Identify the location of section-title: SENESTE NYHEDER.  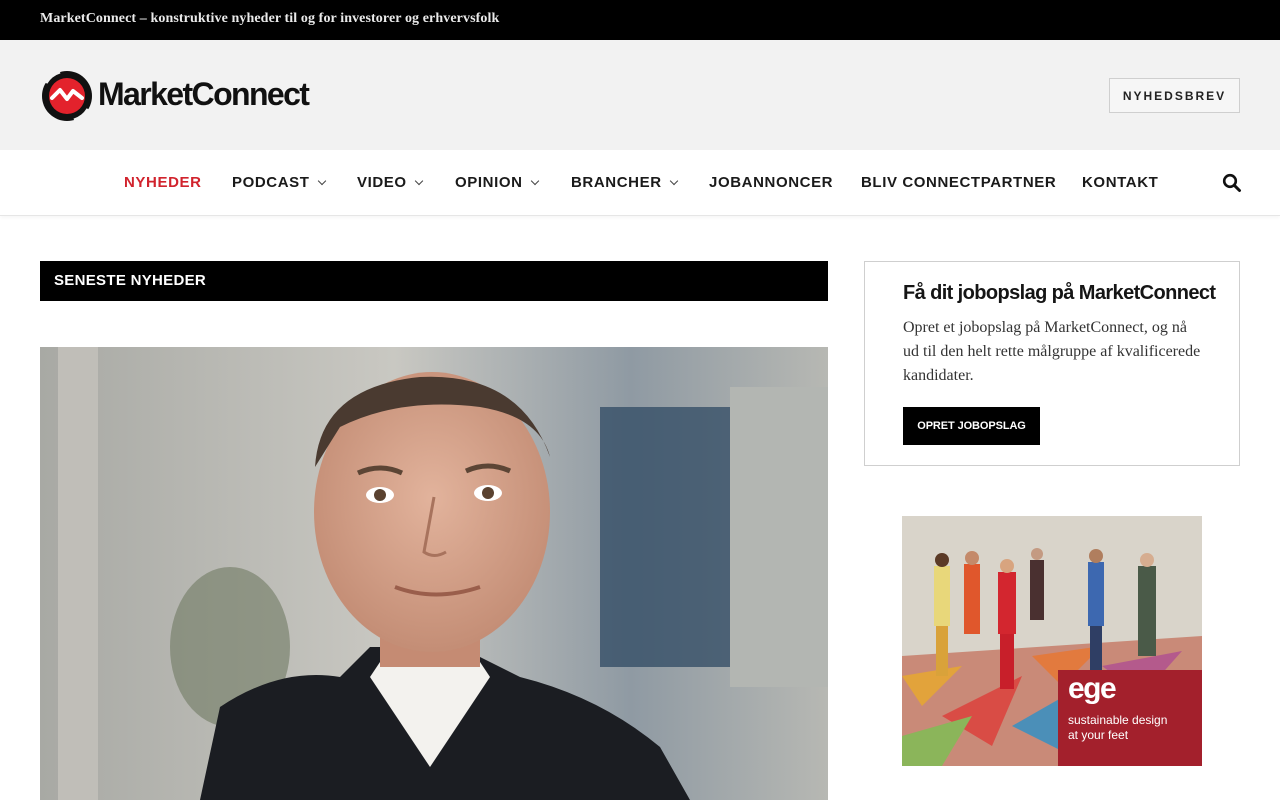
(130, 280).